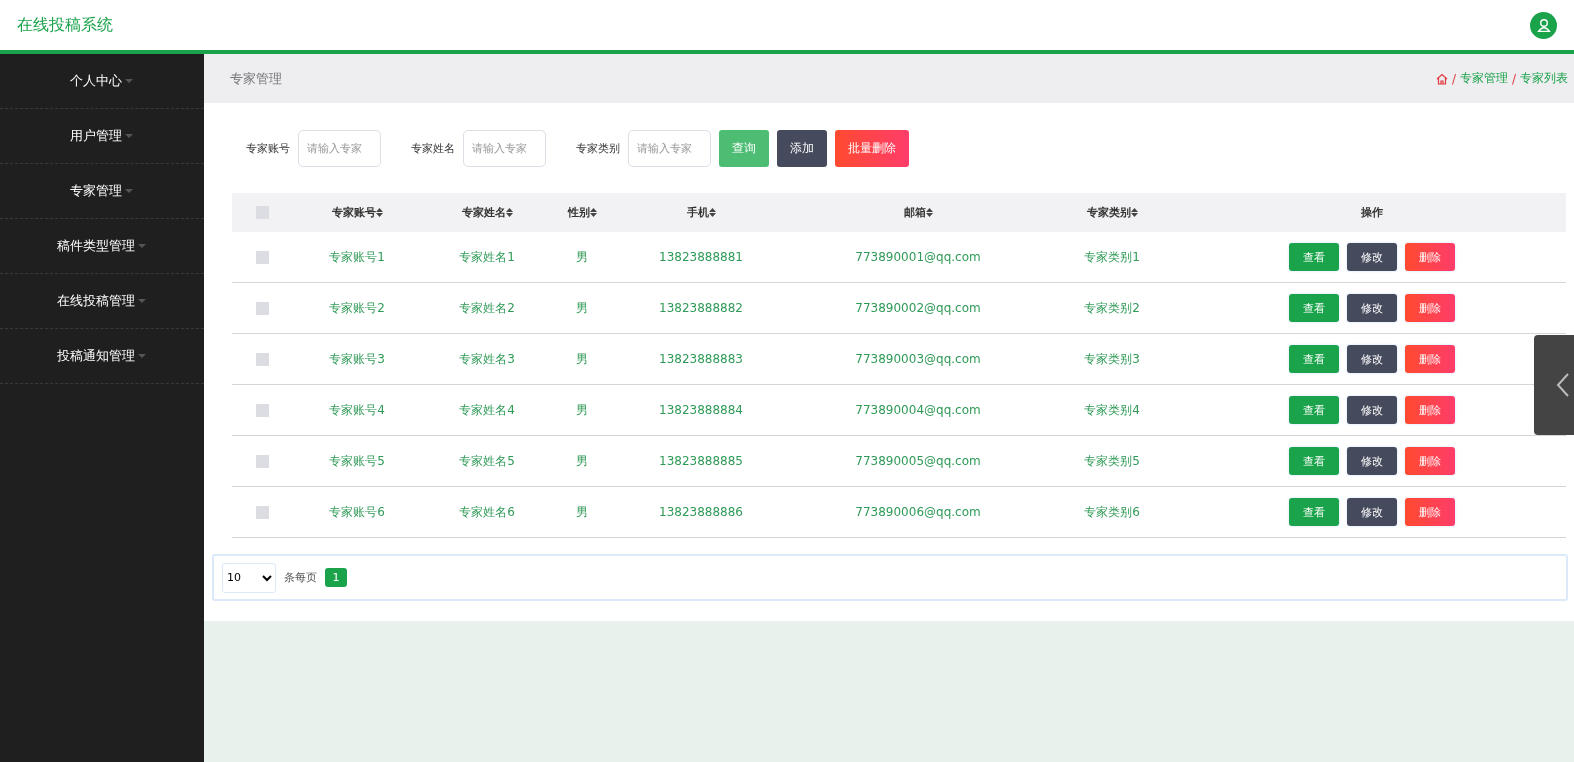 This screenshot has height=762, width=1574. What do you see at coordinates (701, 410) in the screenshot?
I see `table-cell-text: 13823888884` at bounding box center [701, 410].